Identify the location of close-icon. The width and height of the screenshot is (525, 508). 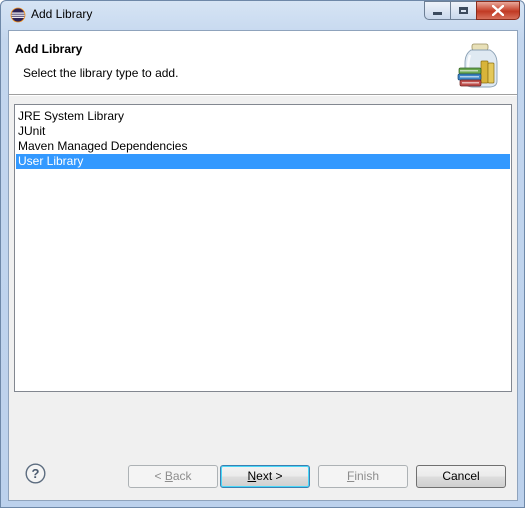
(498, 10).